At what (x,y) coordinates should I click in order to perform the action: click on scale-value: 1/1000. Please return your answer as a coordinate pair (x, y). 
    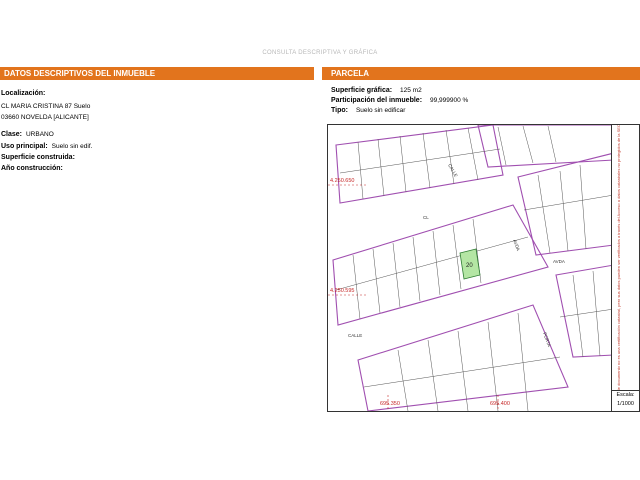
    Looking at the image, I should click on (625, 404).